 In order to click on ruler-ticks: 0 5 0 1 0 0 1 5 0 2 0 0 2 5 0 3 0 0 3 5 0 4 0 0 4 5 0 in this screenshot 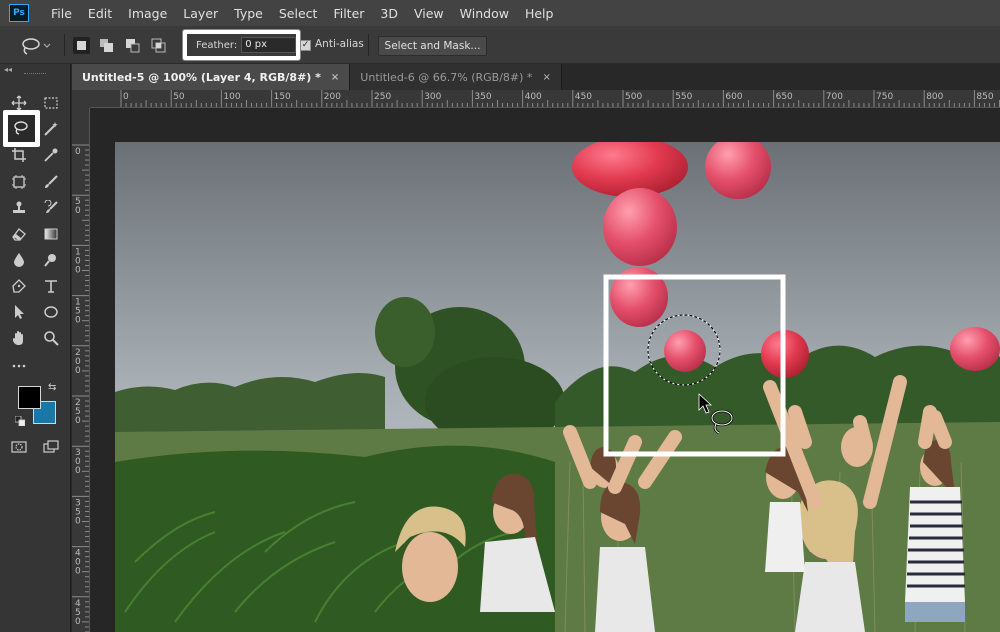, I will do `click(80, 388)`.